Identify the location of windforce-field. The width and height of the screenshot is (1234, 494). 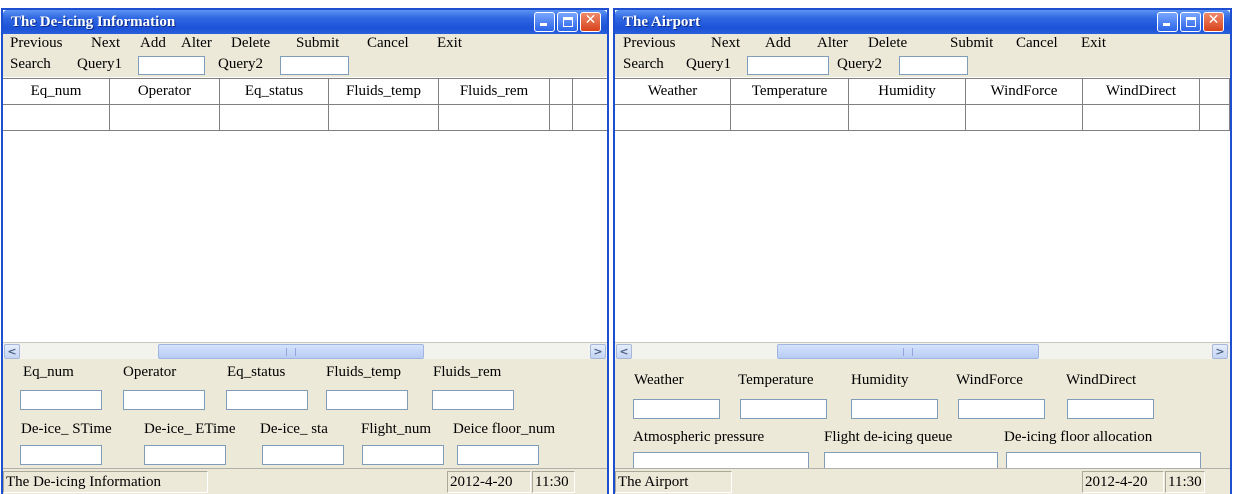
(1001, 409).